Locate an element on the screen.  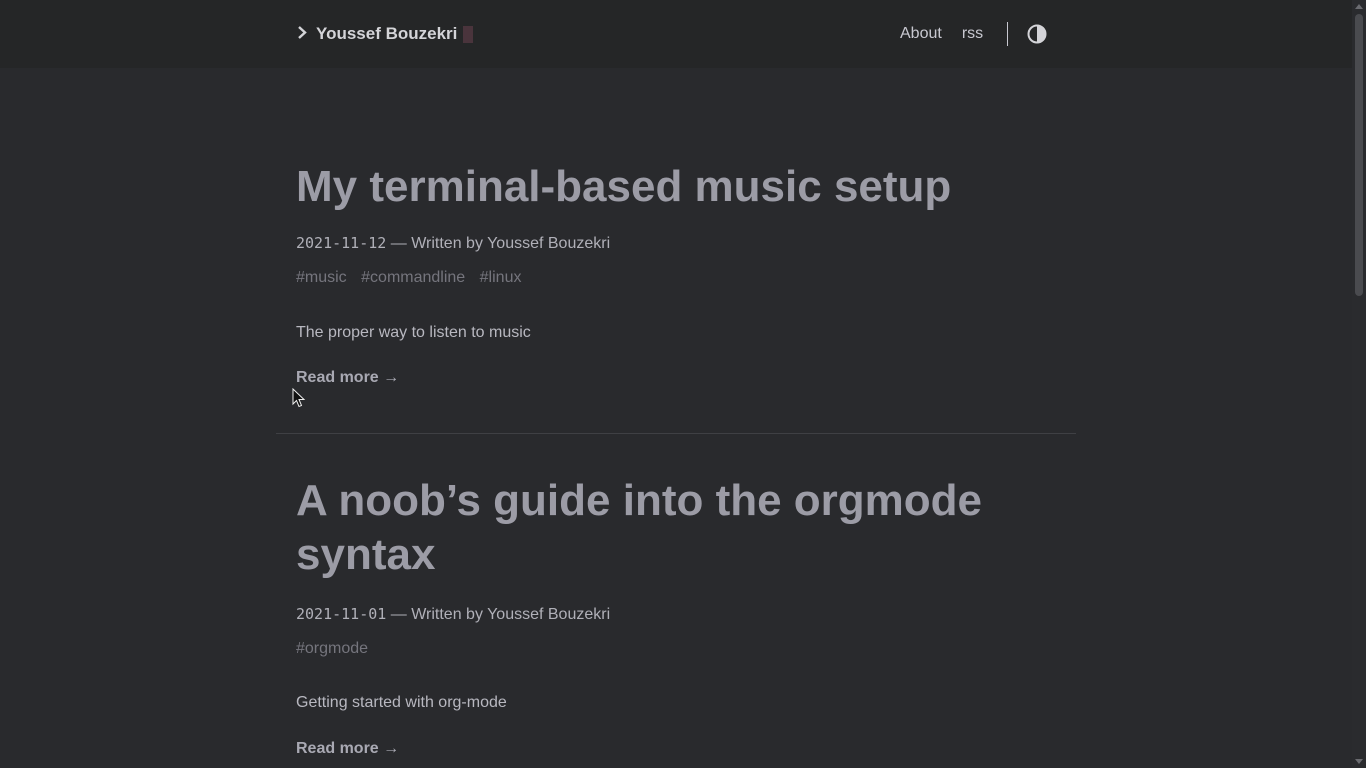
scrollbar-thumb is located at coordinates (1359, 155).